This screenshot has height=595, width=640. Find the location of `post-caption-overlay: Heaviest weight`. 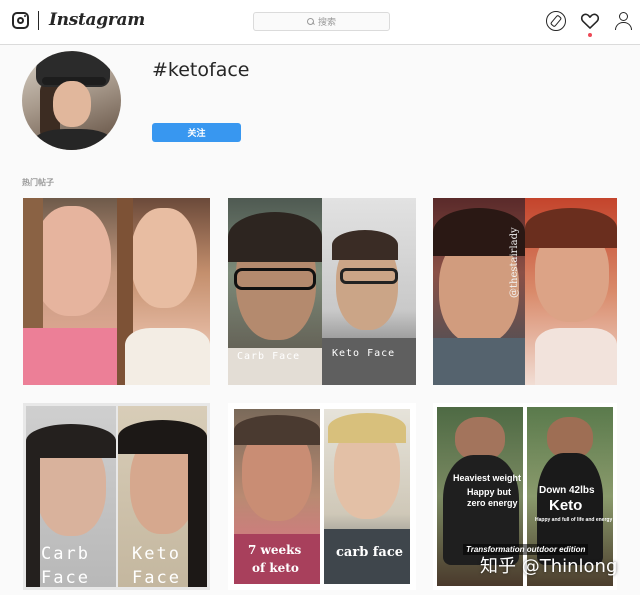

post-caption-overlay: Heaviest weight is located at coordinates (487, 478).